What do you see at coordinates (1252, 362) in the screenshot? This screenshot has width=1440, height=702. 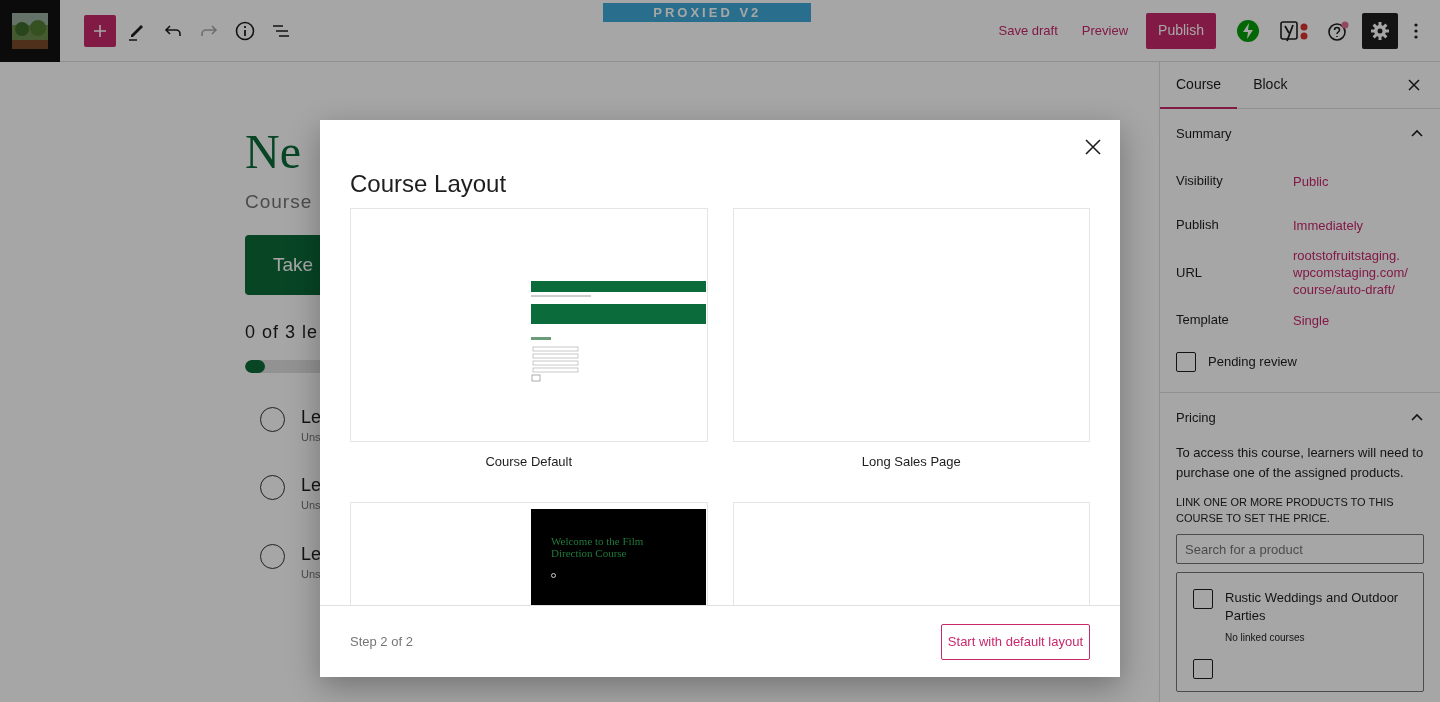 I see `checkbox-label: Pending review` at bounding box center [1252, 362].